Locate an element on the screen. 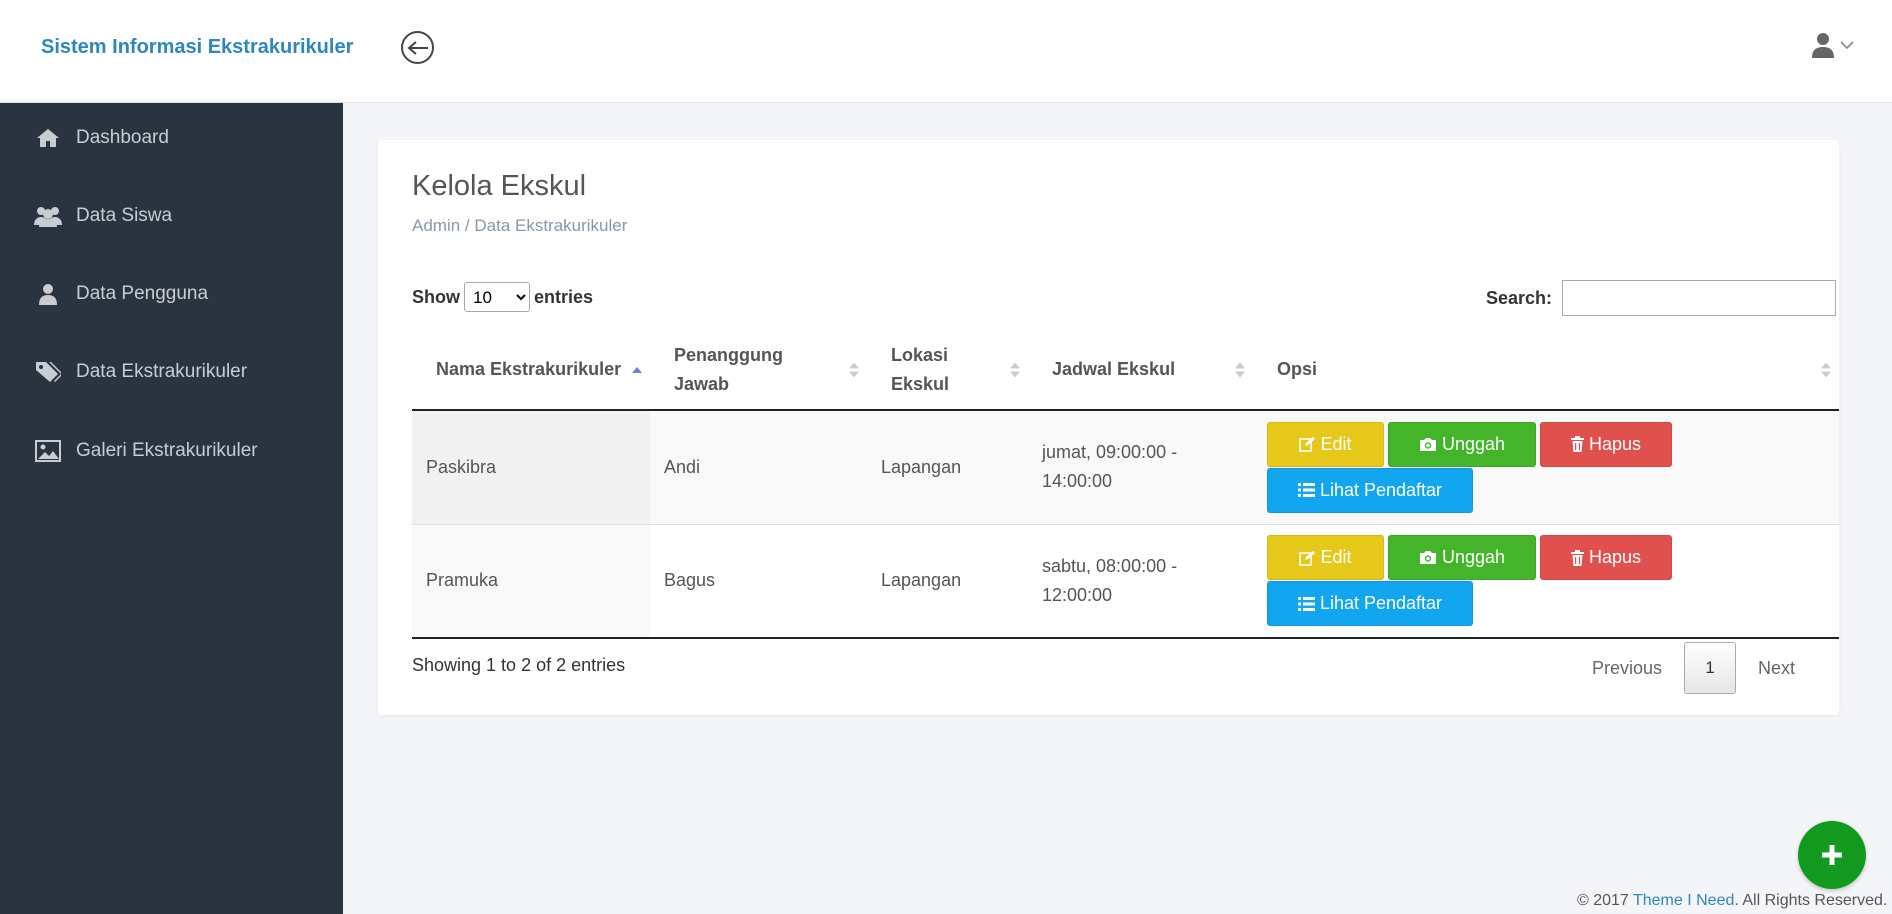 Image resolution: width=1892 pixels, height=914 pixels. sidebar-item-data-siswa: Data Siswa is located at coordinates (103, 216).